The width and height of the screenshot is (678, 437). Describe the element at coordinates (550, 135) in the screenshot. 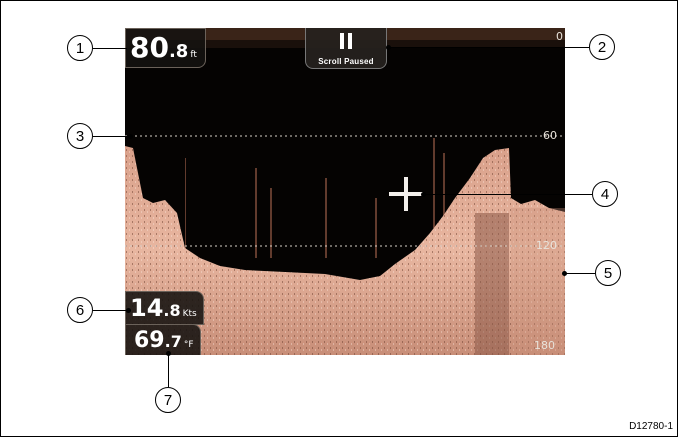

I see `depth-scale-tick: 60` at that location.